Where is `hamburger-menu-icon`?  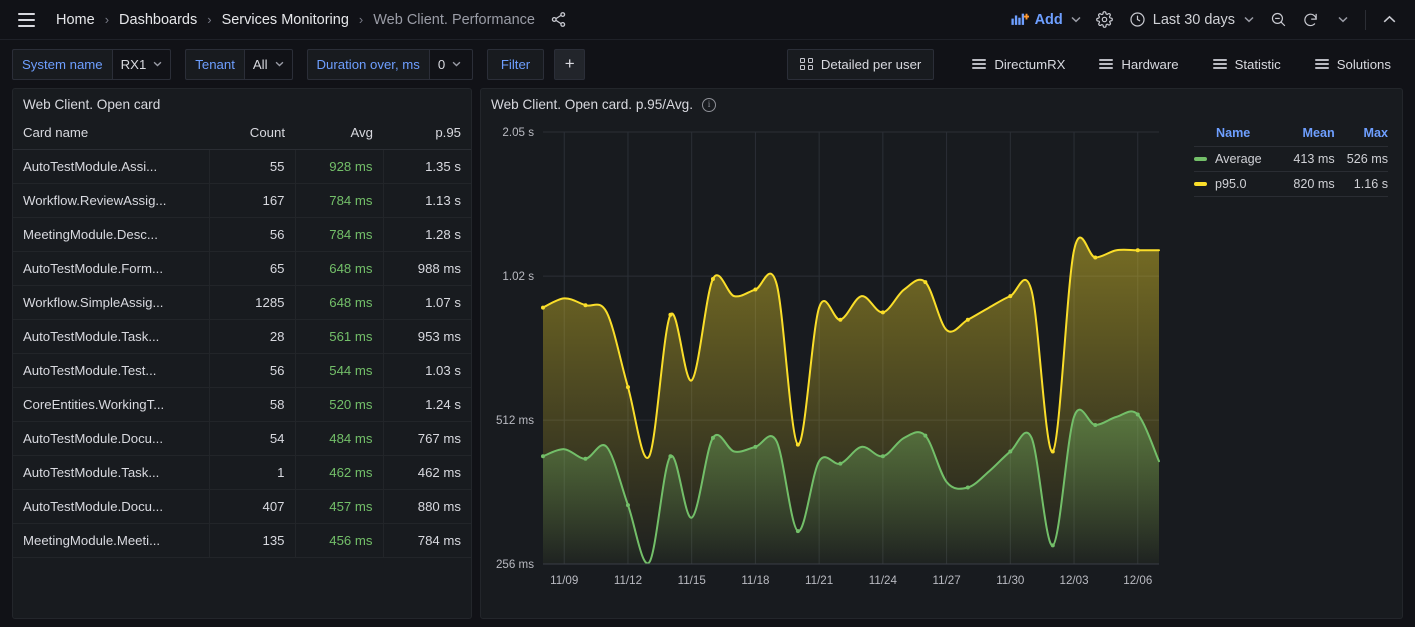 hamburger-menu-icon is located at coordinates (26, 20).